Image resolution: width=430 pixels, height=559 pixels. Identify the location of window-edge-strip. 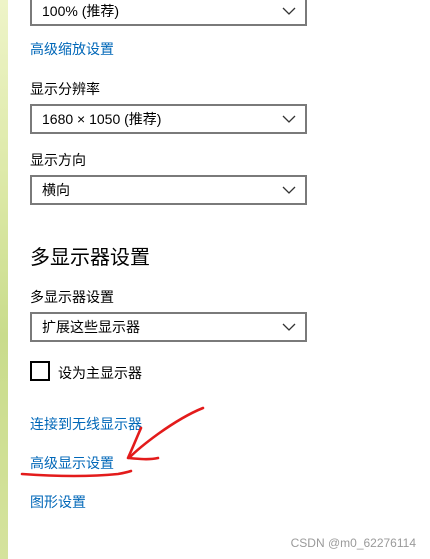
(4, 279).